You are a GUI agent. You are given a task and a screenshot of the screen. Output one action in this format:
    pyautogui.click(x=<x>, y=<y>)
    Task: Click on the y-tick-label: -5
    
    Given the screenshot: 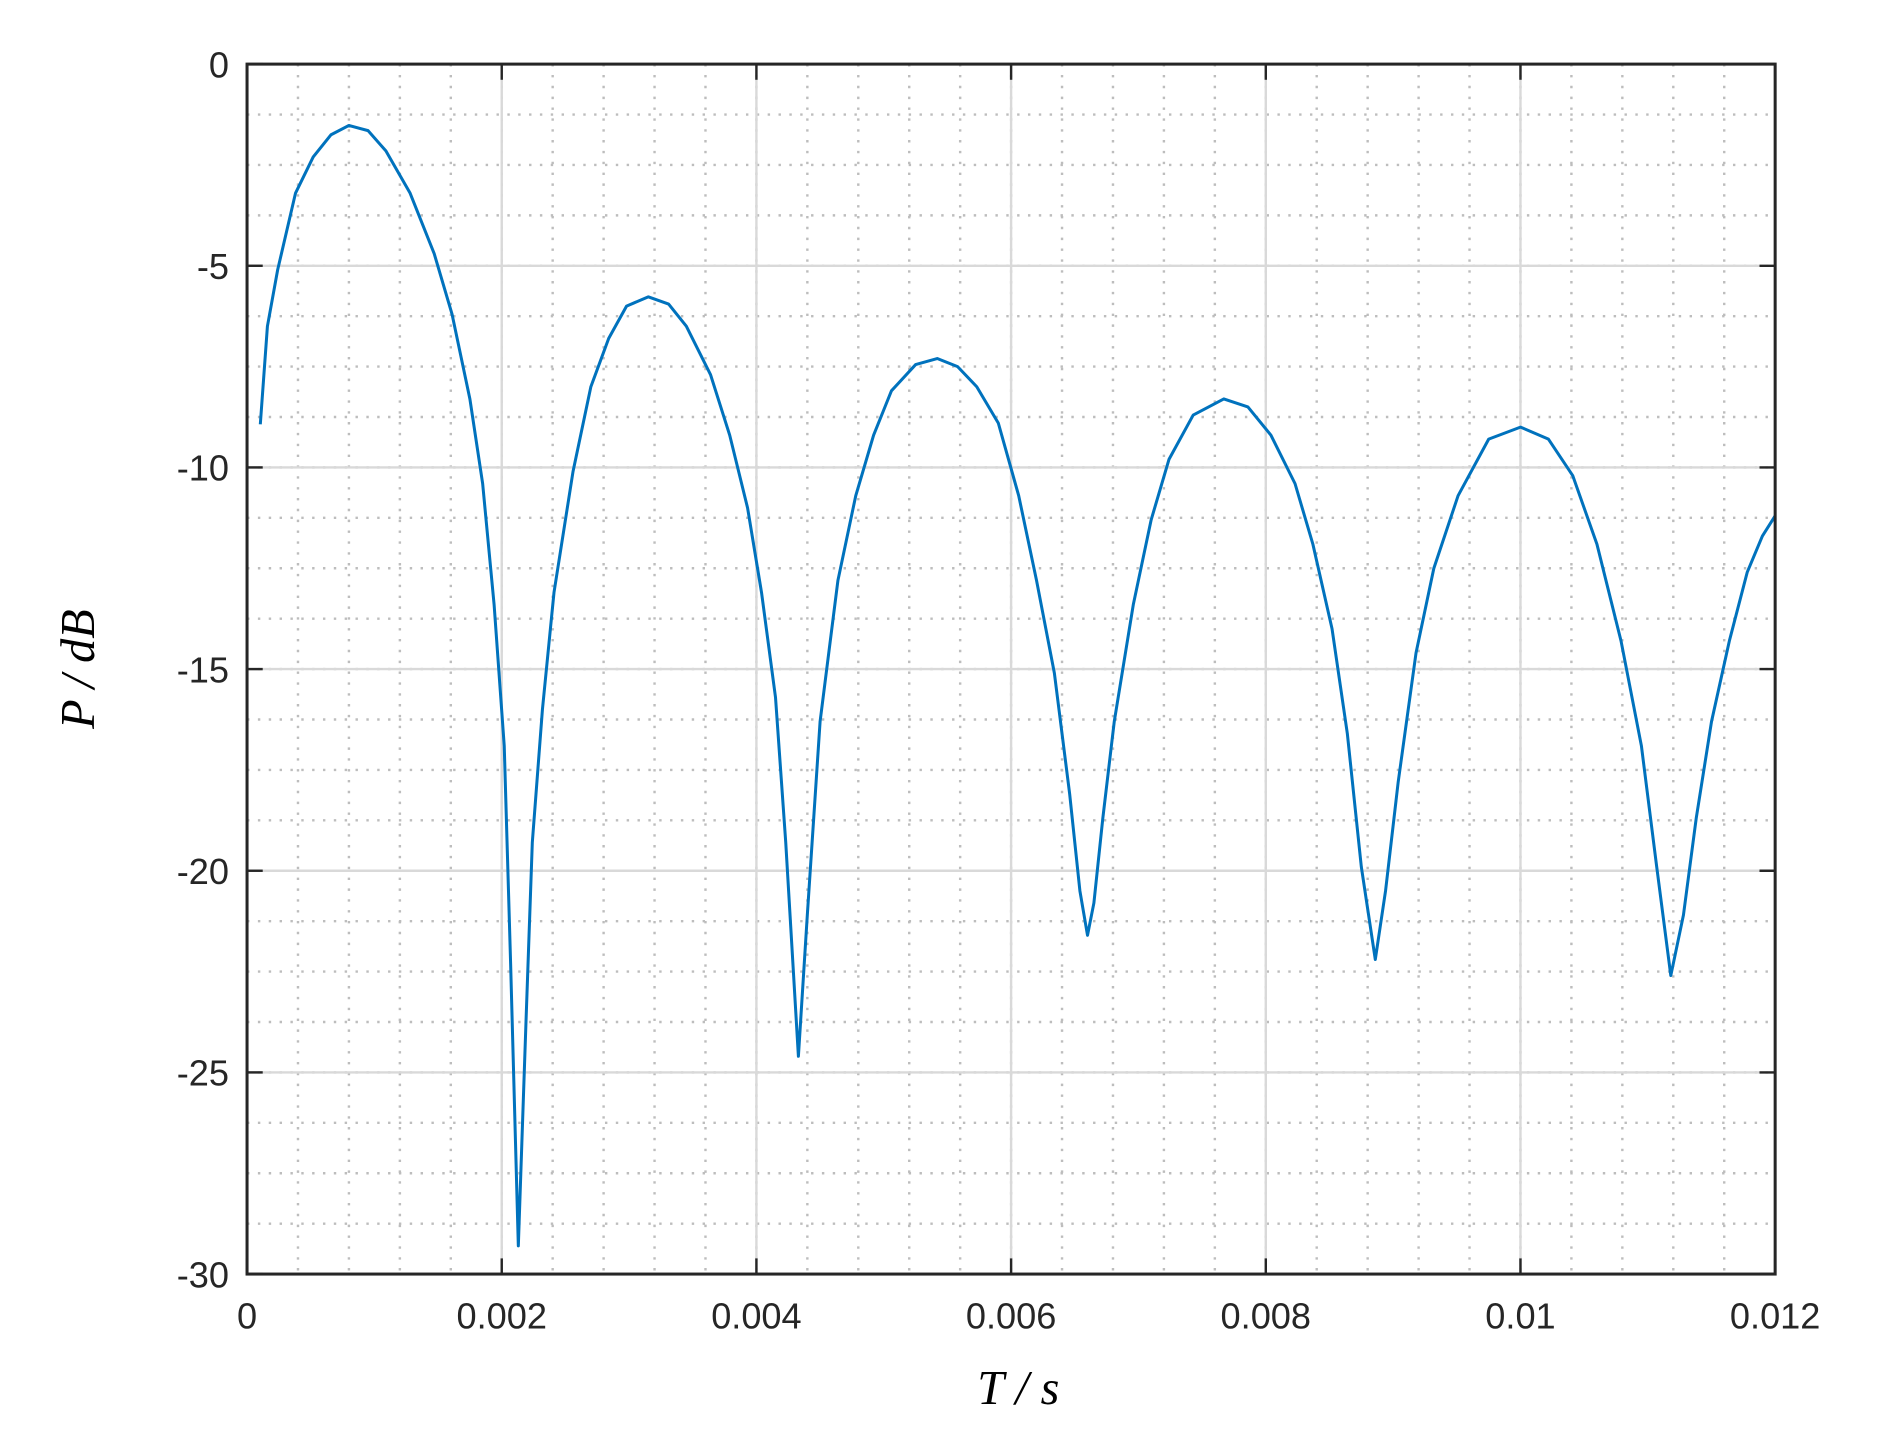 What is the action you would take?
    pyautogui.click(x=213, y=266)
    